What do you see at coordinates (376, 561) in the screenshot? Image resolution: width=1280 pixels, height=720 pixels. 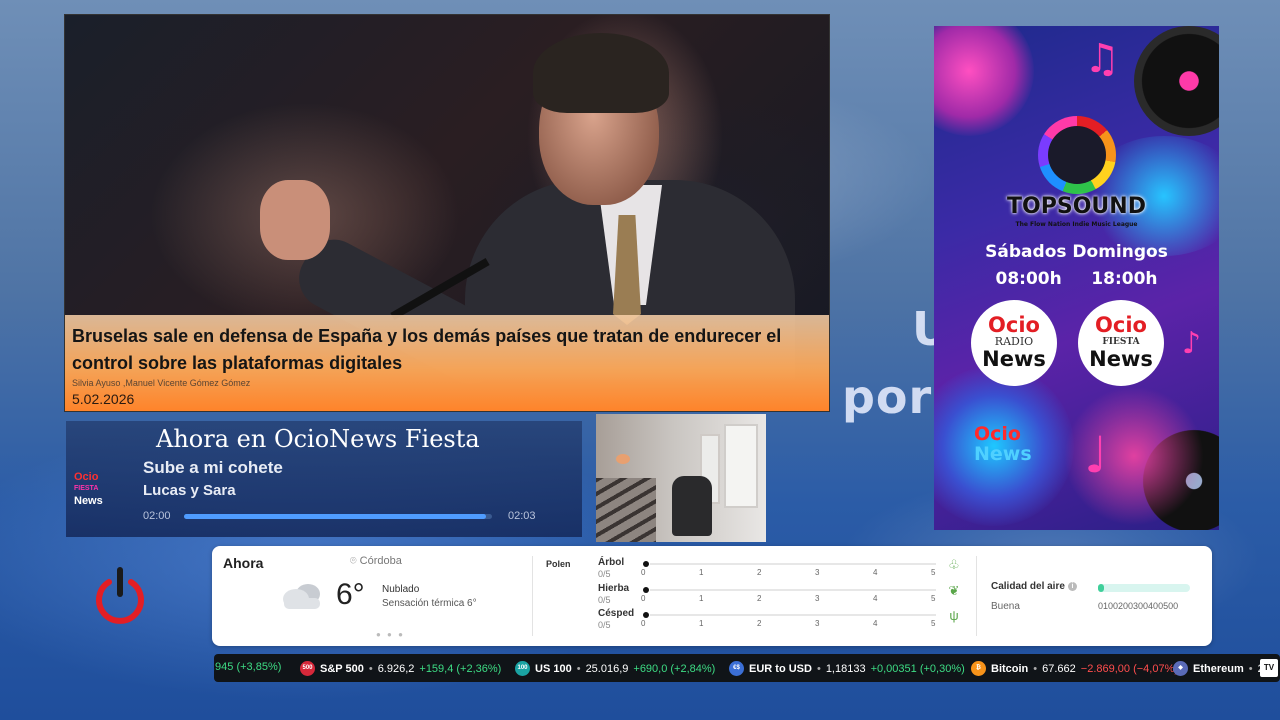 I see `weather-location: ⌾ Córdoba` at bounding box center [376, 561].